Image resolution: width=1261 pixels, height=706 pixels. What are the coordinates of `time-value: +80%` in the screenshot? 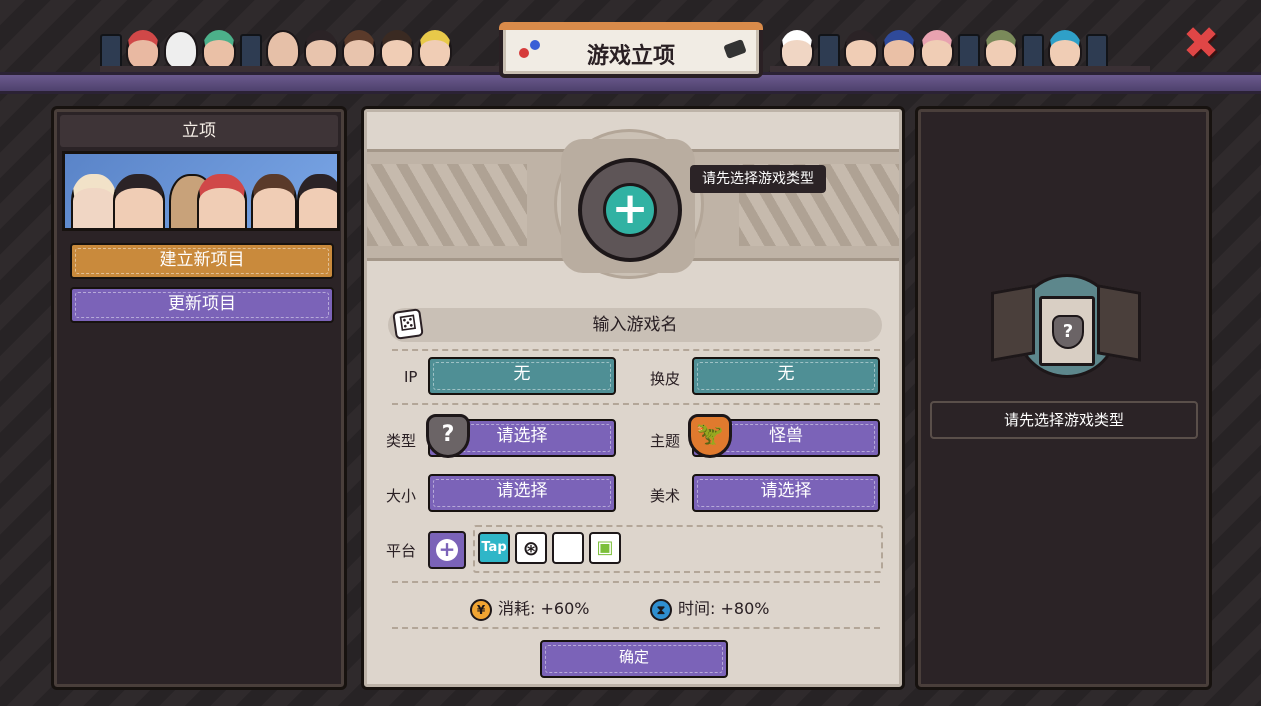 It's located at (745, 608).